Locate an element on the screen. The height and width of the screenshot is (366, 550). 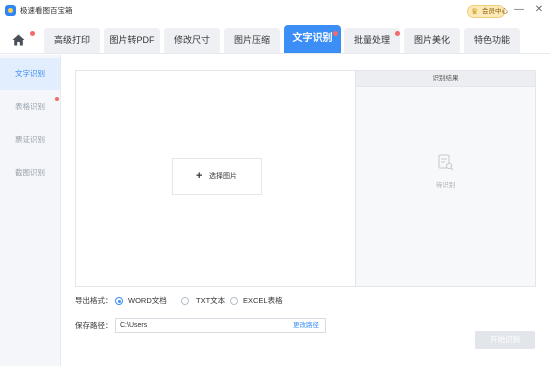
vip-center-button: ♛ 会员中心 is located at coordinates (487, 11).